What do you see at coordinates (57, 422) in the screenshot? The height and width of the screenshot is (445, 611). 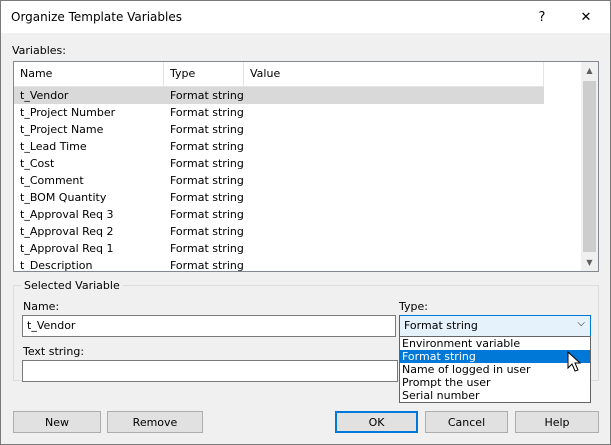 I see `new-button: New` at bounding box center [57, 422].